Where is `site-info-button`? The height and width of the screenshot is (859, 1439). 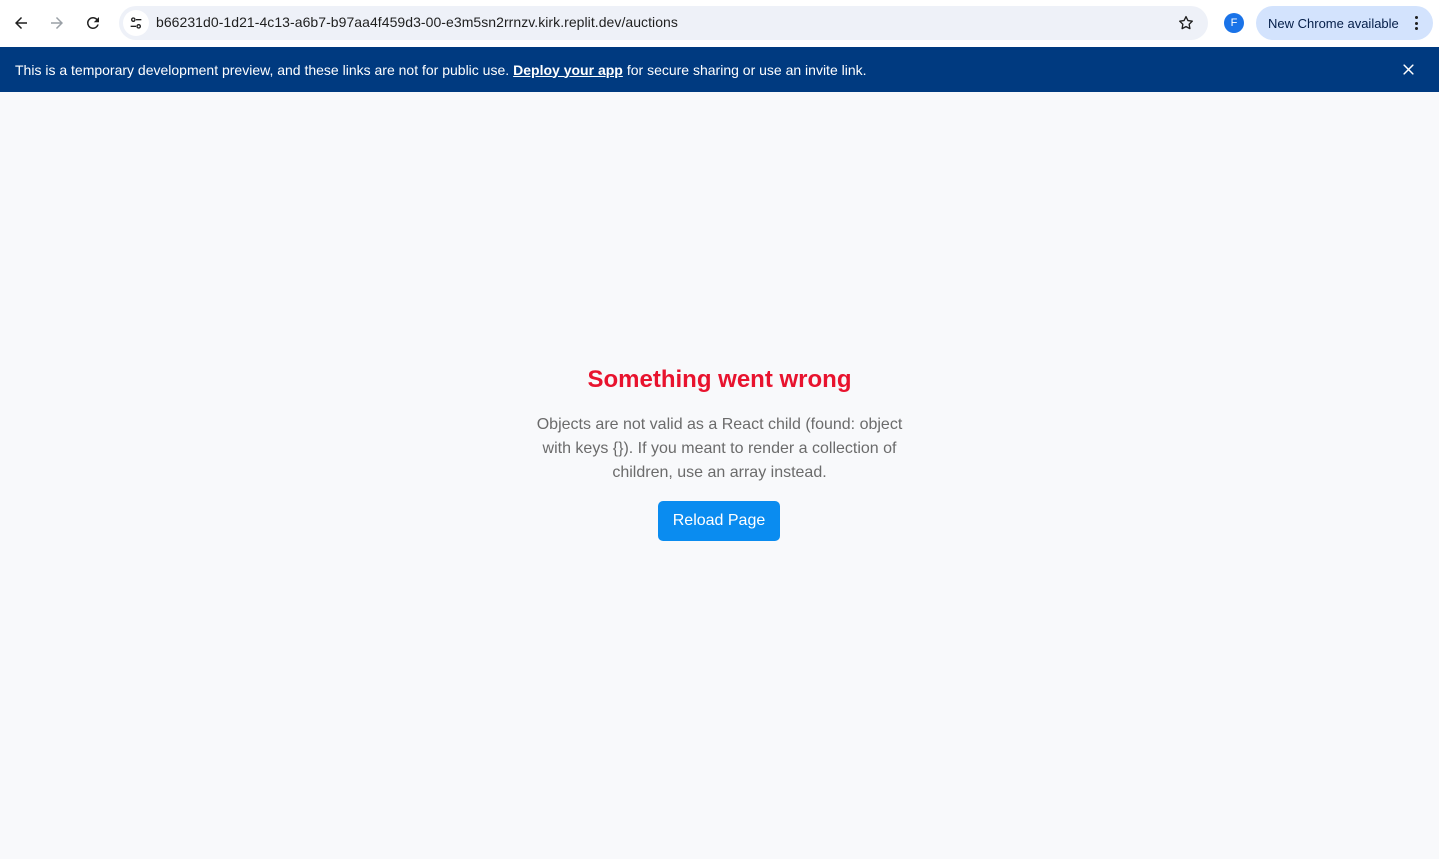 site-info-button is located at coordinates (136, 23).